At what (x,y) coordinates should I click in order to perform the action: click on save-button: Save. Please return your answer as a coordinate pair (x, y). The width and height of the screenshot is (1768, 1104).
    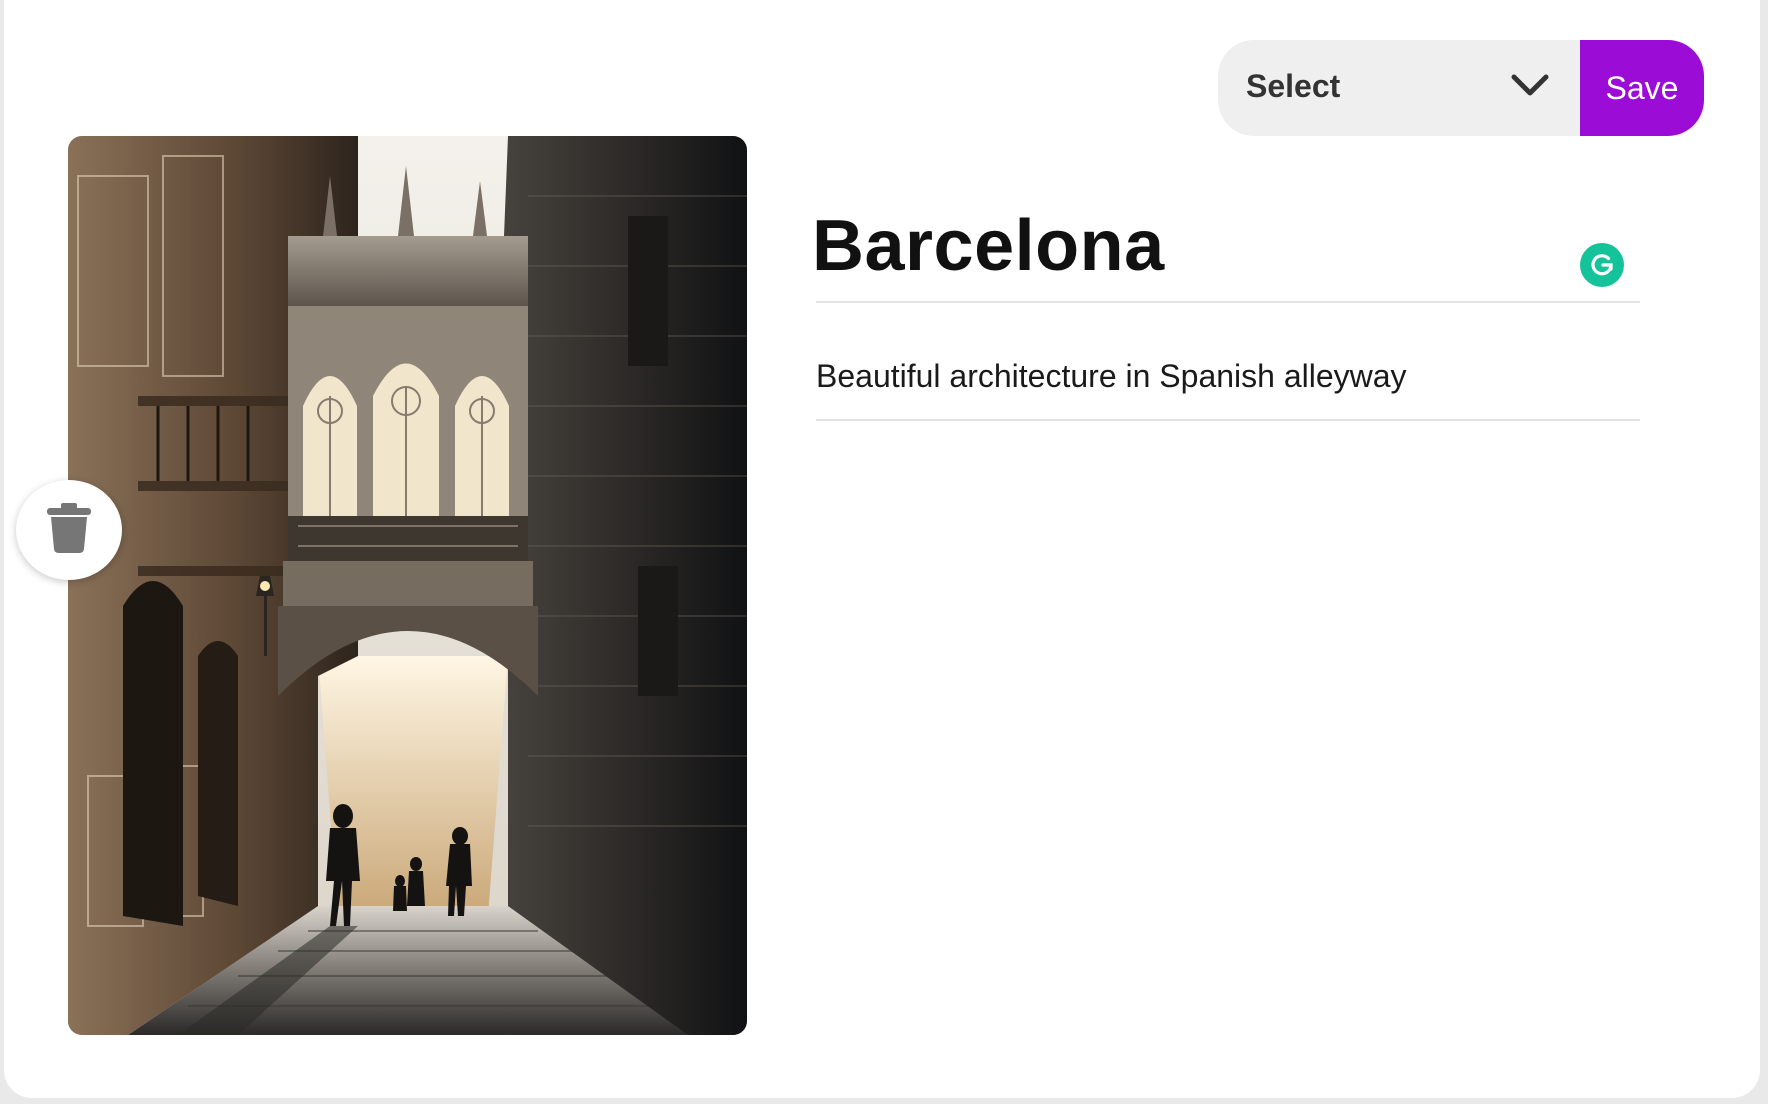
    Looking at the image, I should click on (1642, 88).